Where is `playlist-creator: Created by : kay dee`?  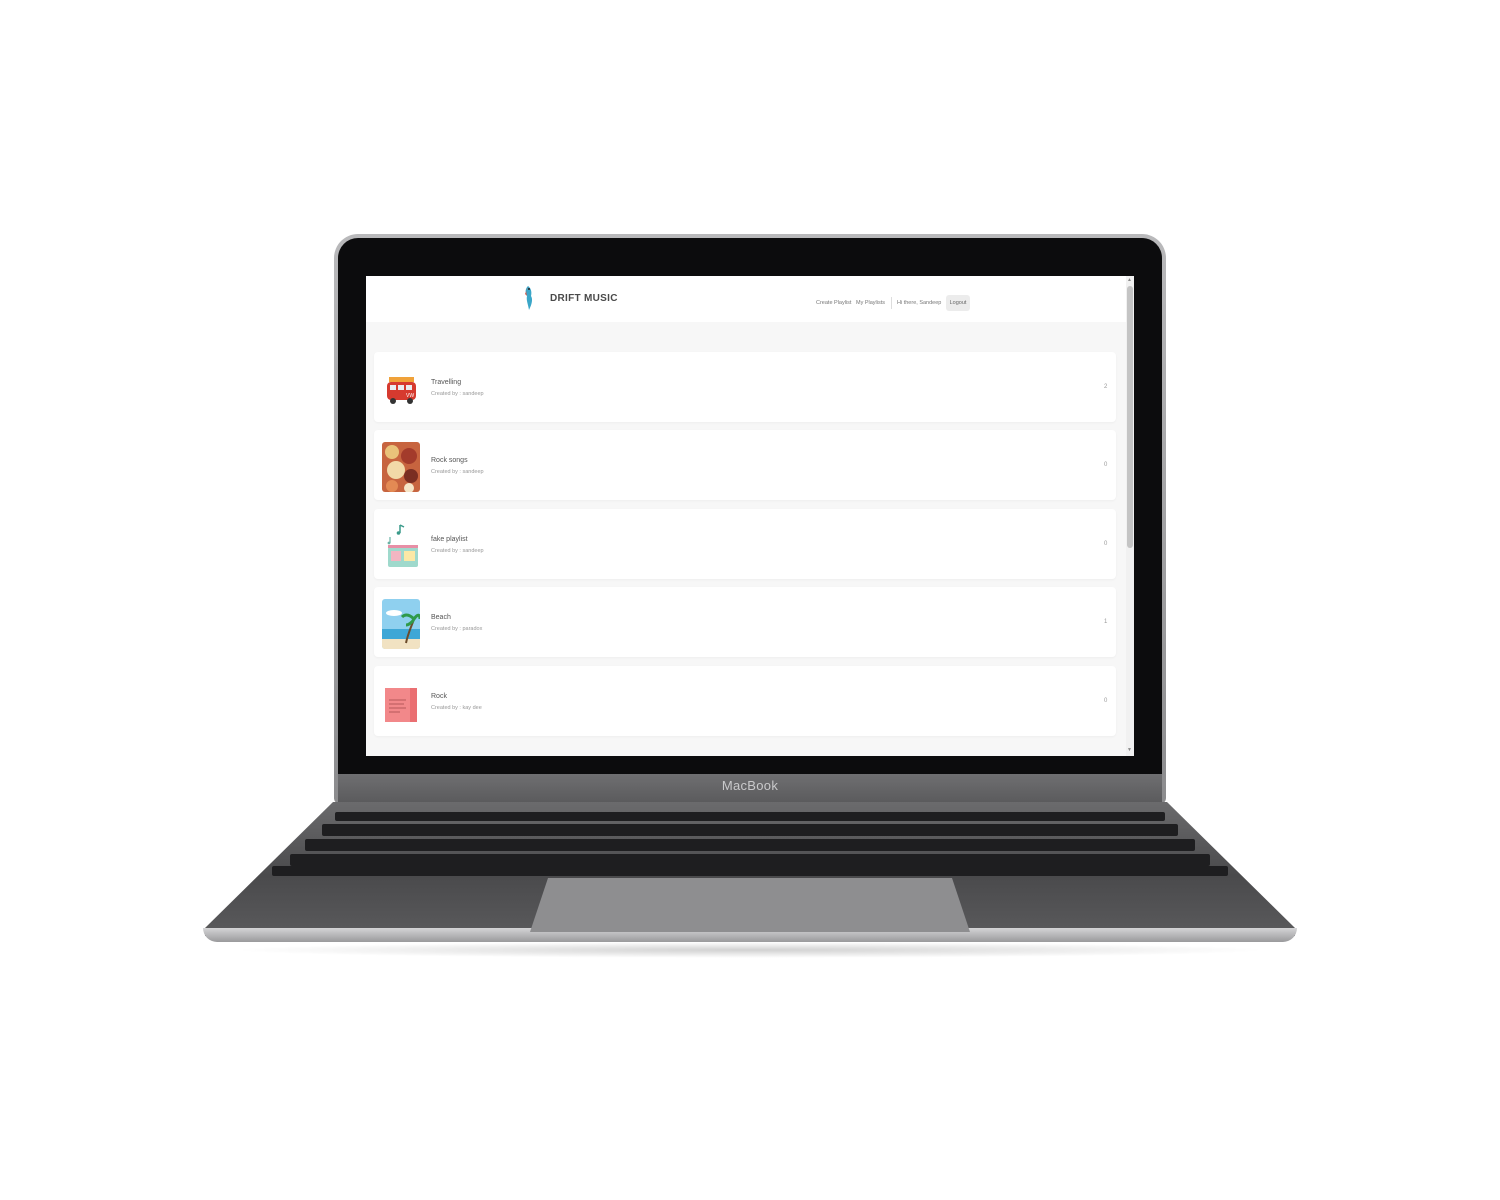 playlist-creator: Created by : kay dee is located at coordinates (456, 708).